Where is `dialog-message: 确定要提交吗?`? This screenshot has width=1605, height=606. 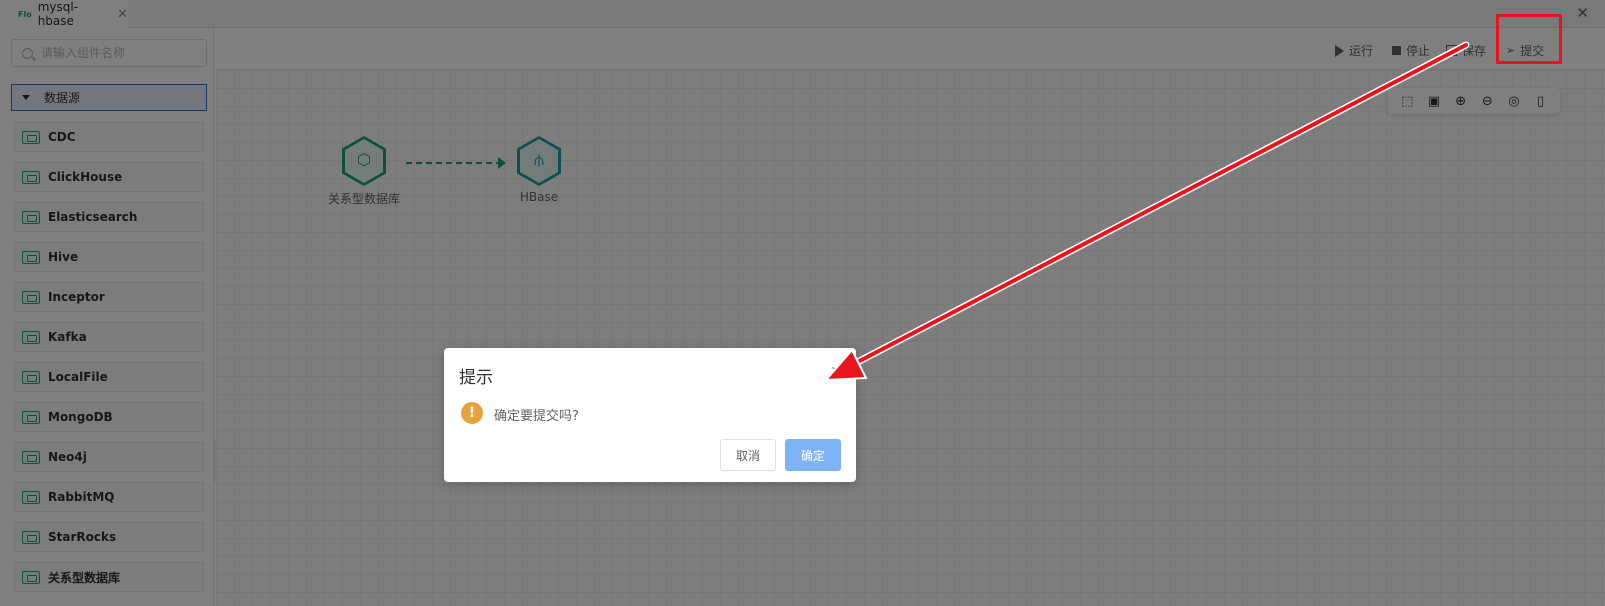 dialog-message: 确定要提交吗? is located at coordinates (536, 416).